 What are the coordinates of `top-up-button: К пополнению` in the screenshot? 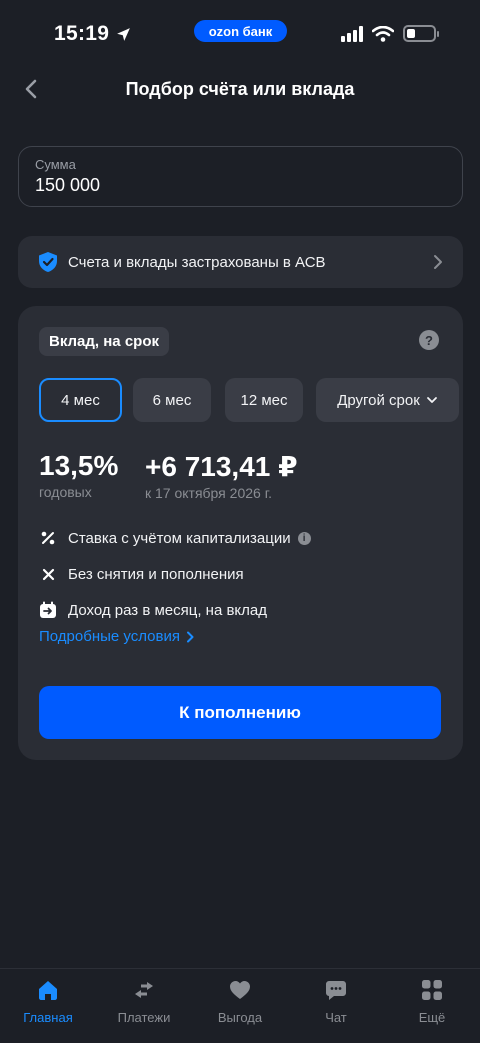 It's located at (240, 712).